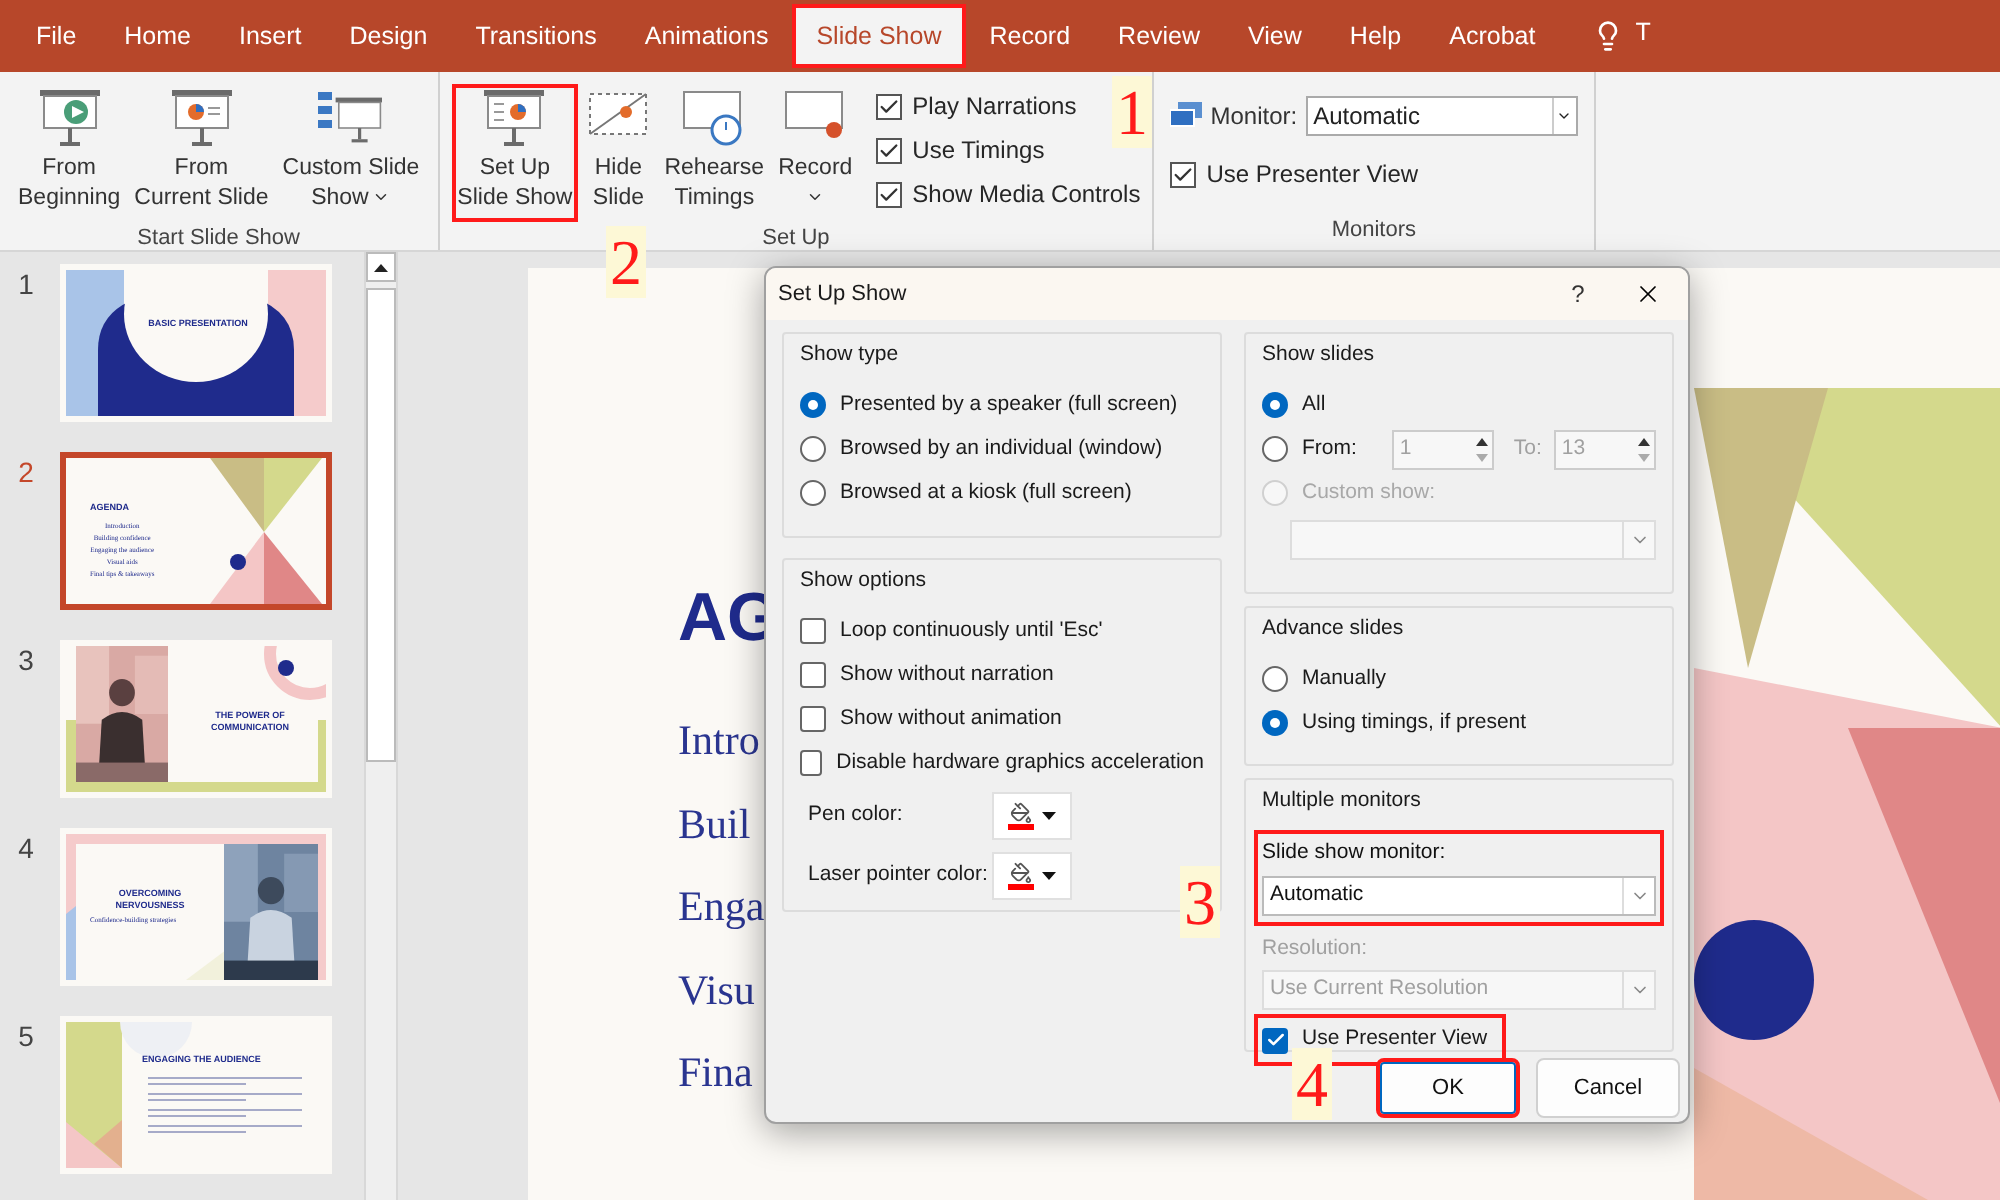 This screenshot has height=1200, width=2000. Describe the element at coordinates (815, 149) in the screenshot. I see `ribbon-button: Record` at that location.